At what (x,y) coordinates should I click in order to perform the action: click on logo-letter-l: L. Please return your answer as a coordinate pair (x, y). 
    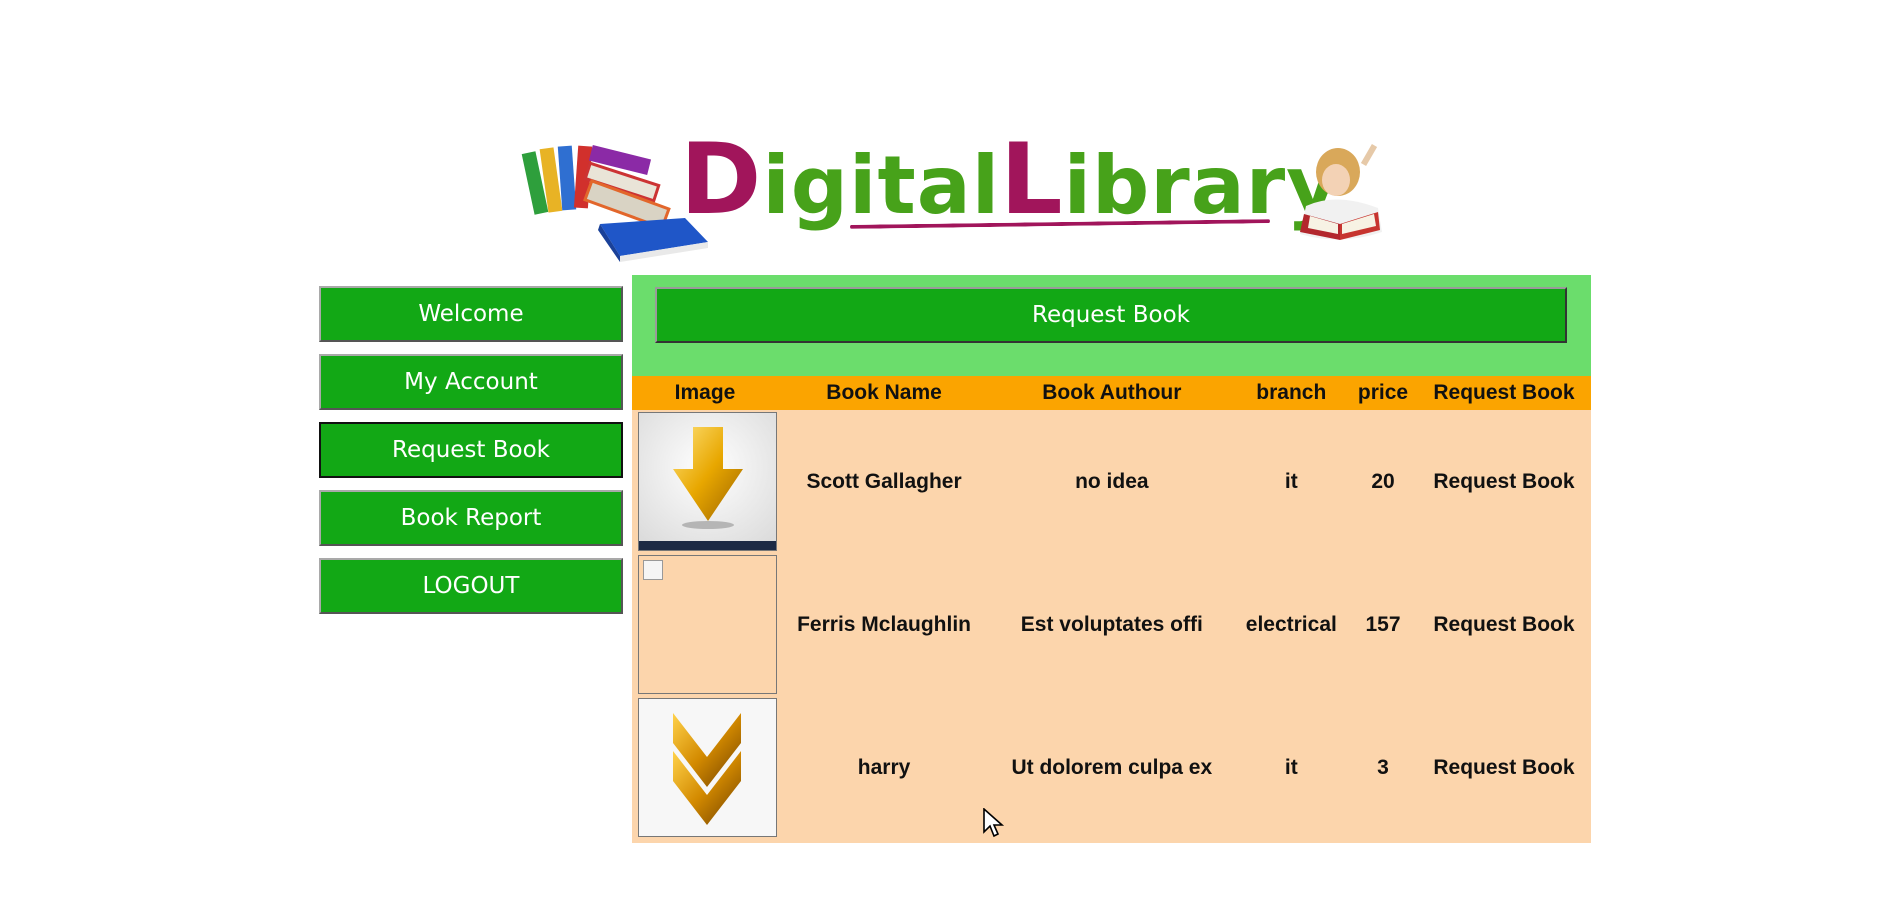
    Looking at the image, I should click on (1032, 180).